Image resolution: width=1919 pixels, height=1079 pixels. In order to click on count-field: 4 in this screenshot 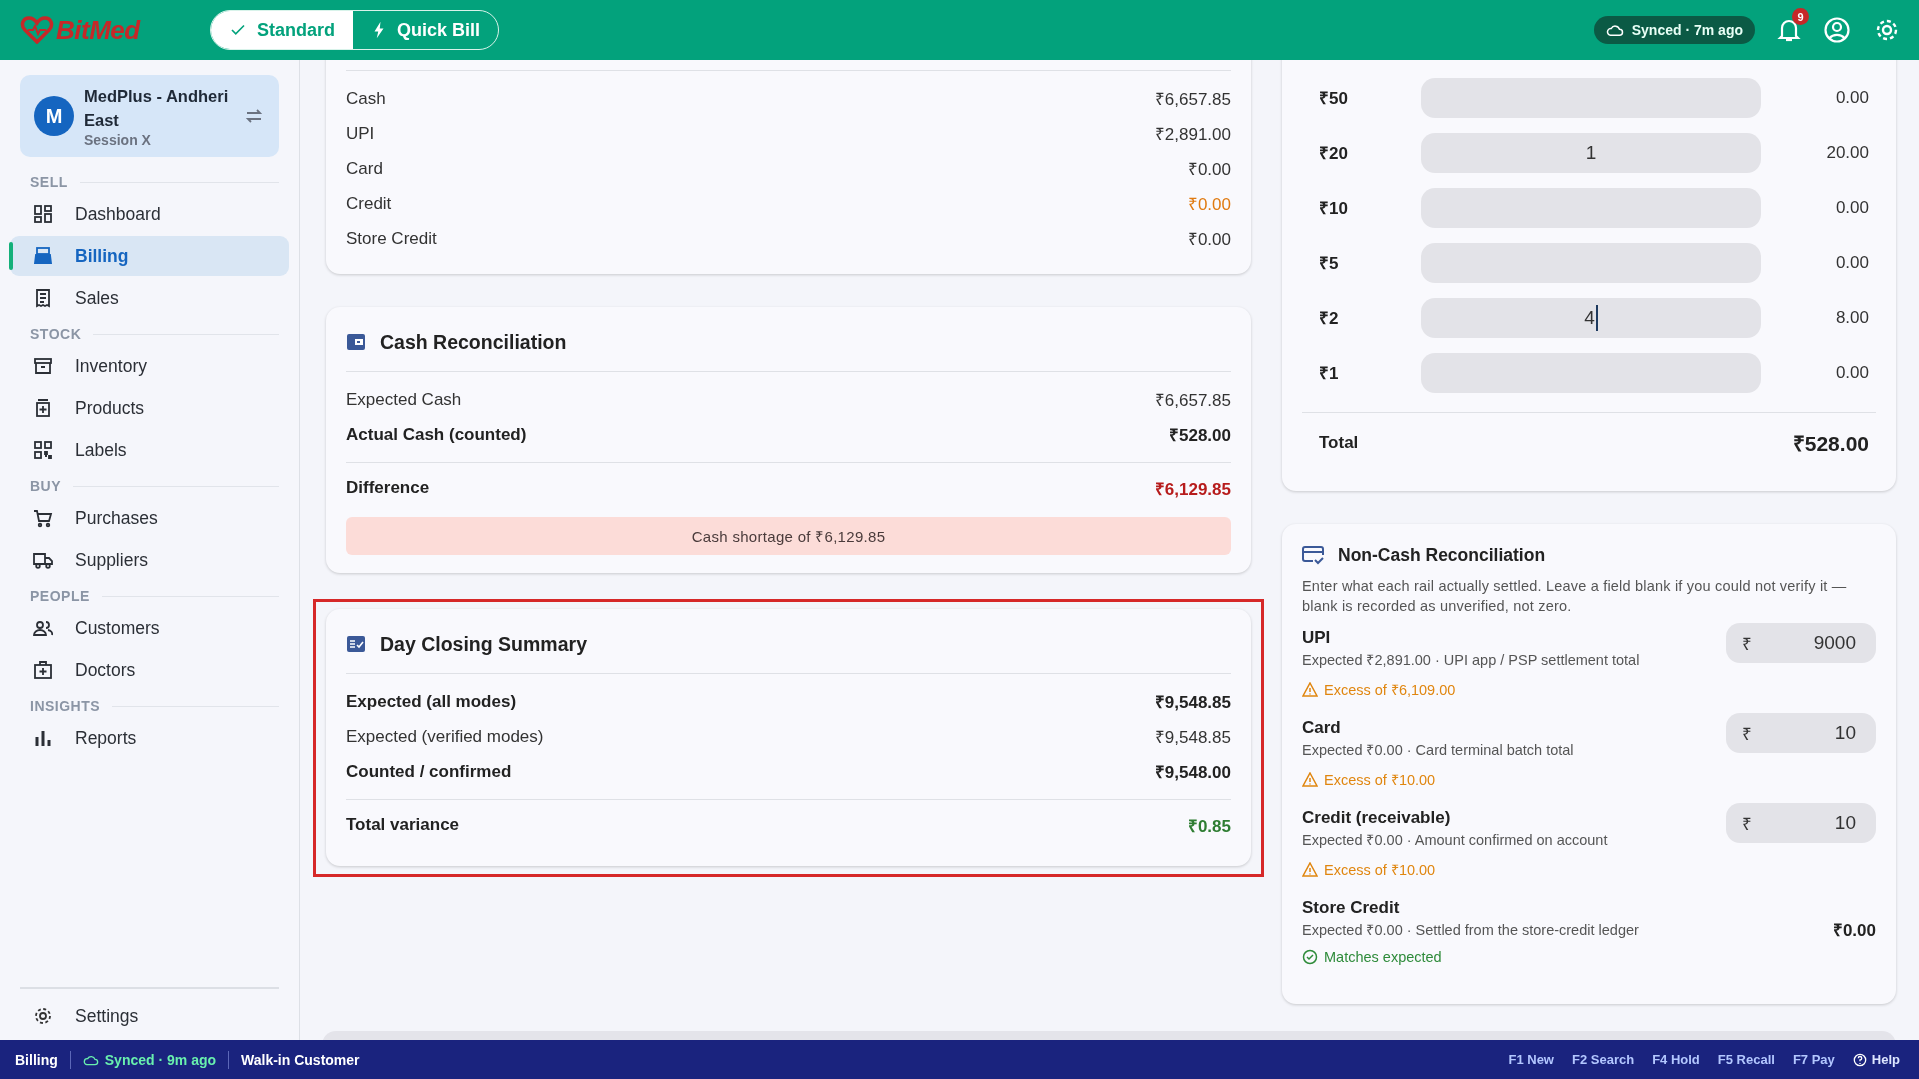, I will do `click(1591, 317)`.